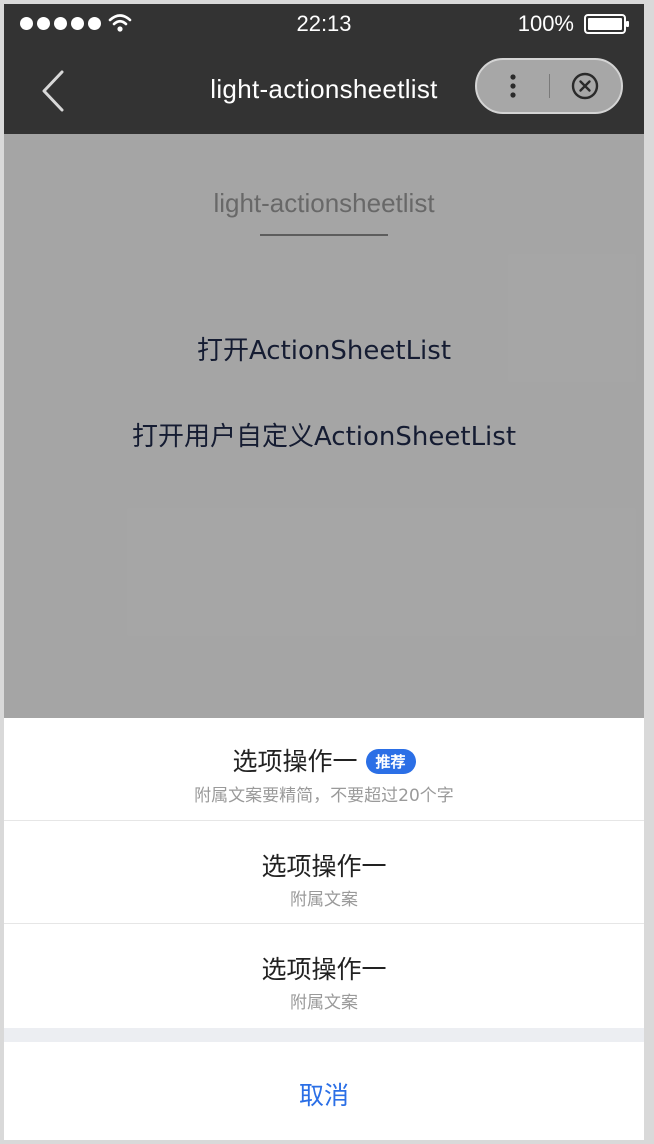  Describe the element at coordinates (606, 24) in the screenshot. I see `battery-icon` at that location.